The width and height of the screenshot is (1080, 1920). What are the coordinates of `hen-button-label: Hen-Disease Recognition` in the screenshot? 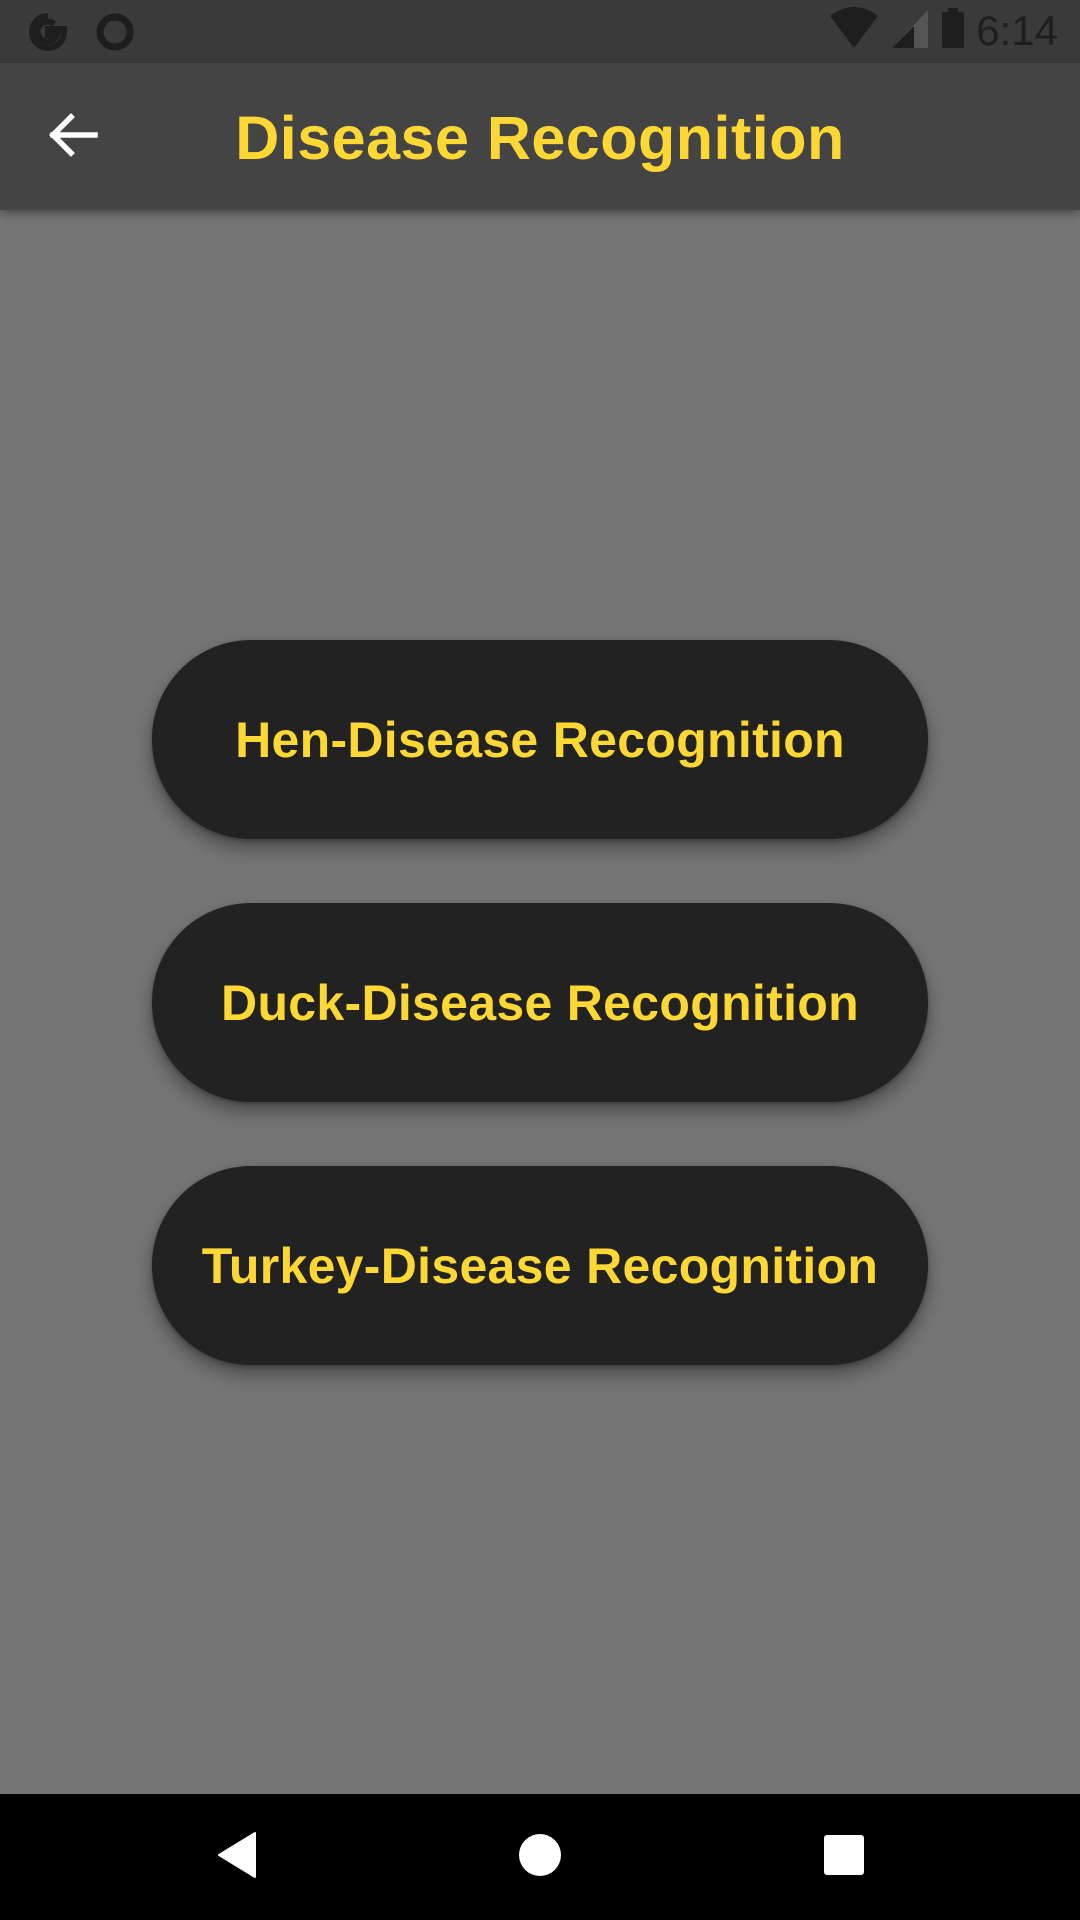 It's located at (540, 739).